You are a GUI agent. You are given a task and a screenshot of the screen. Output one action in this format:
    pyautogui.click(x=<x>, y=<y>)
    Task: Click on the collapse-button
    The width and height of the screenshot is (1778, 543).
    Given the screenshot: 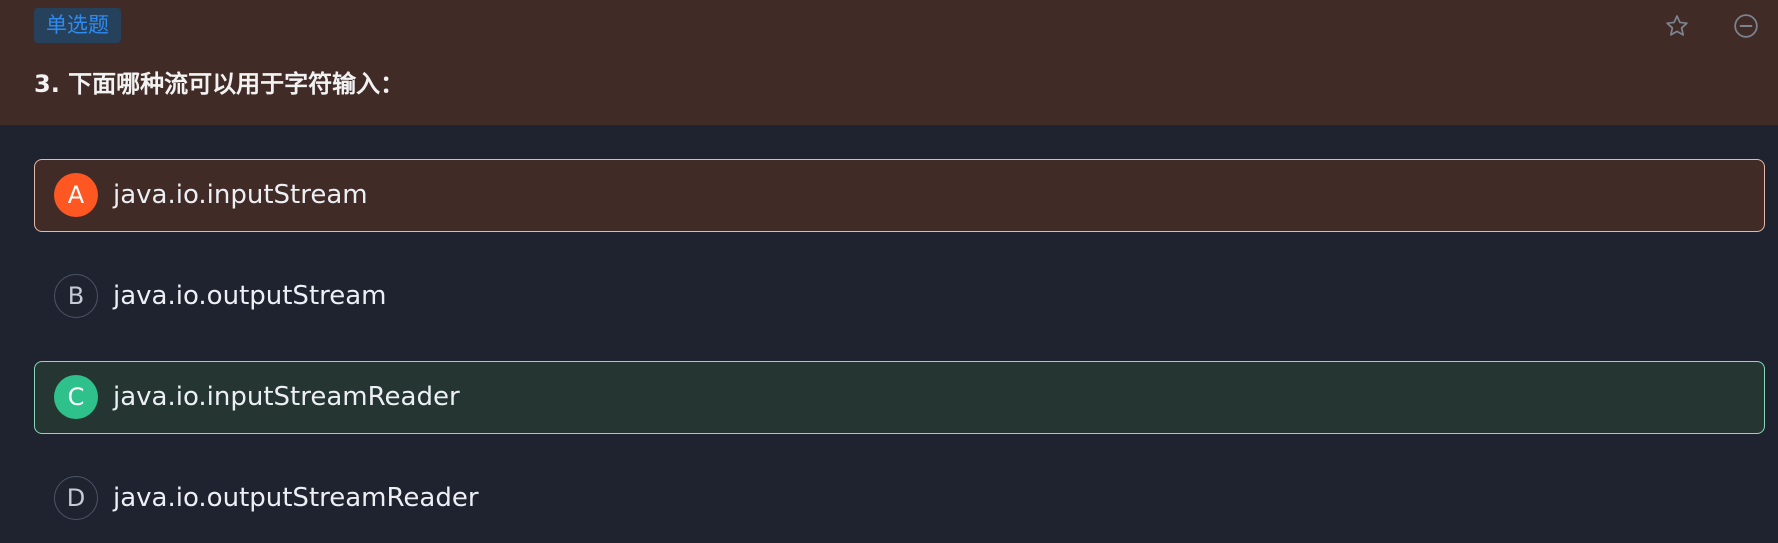 What is the action you would take?
    pyautogui.click(x=1746, y=26)
    